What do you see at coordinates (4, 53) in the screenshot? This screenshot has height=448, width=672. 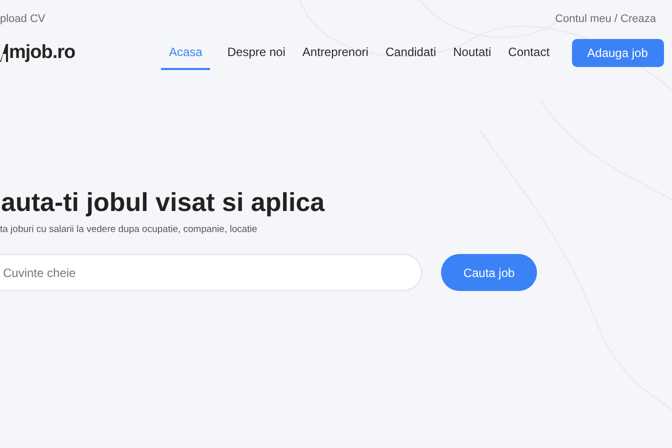 I see `logo-icon` at bounding box center [4, 53].